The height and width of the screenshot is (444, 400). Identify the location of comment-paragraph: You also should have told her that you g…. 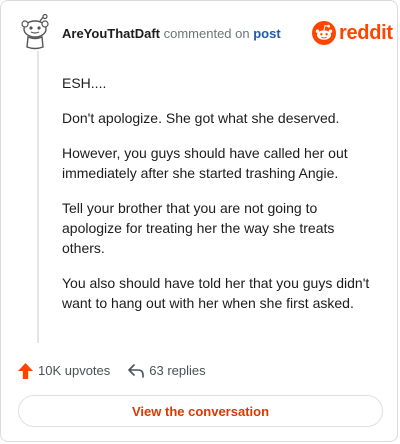
(216, 293).